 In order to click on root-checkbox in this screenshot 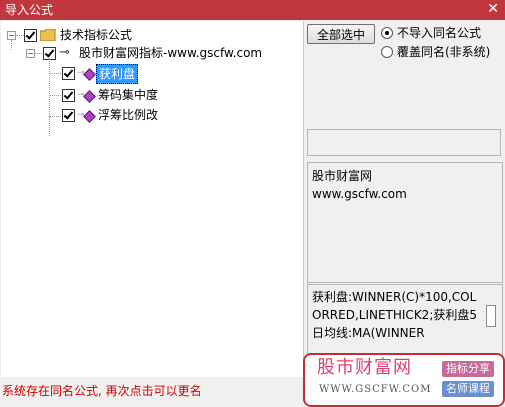, I will do `click(30, 35)`.